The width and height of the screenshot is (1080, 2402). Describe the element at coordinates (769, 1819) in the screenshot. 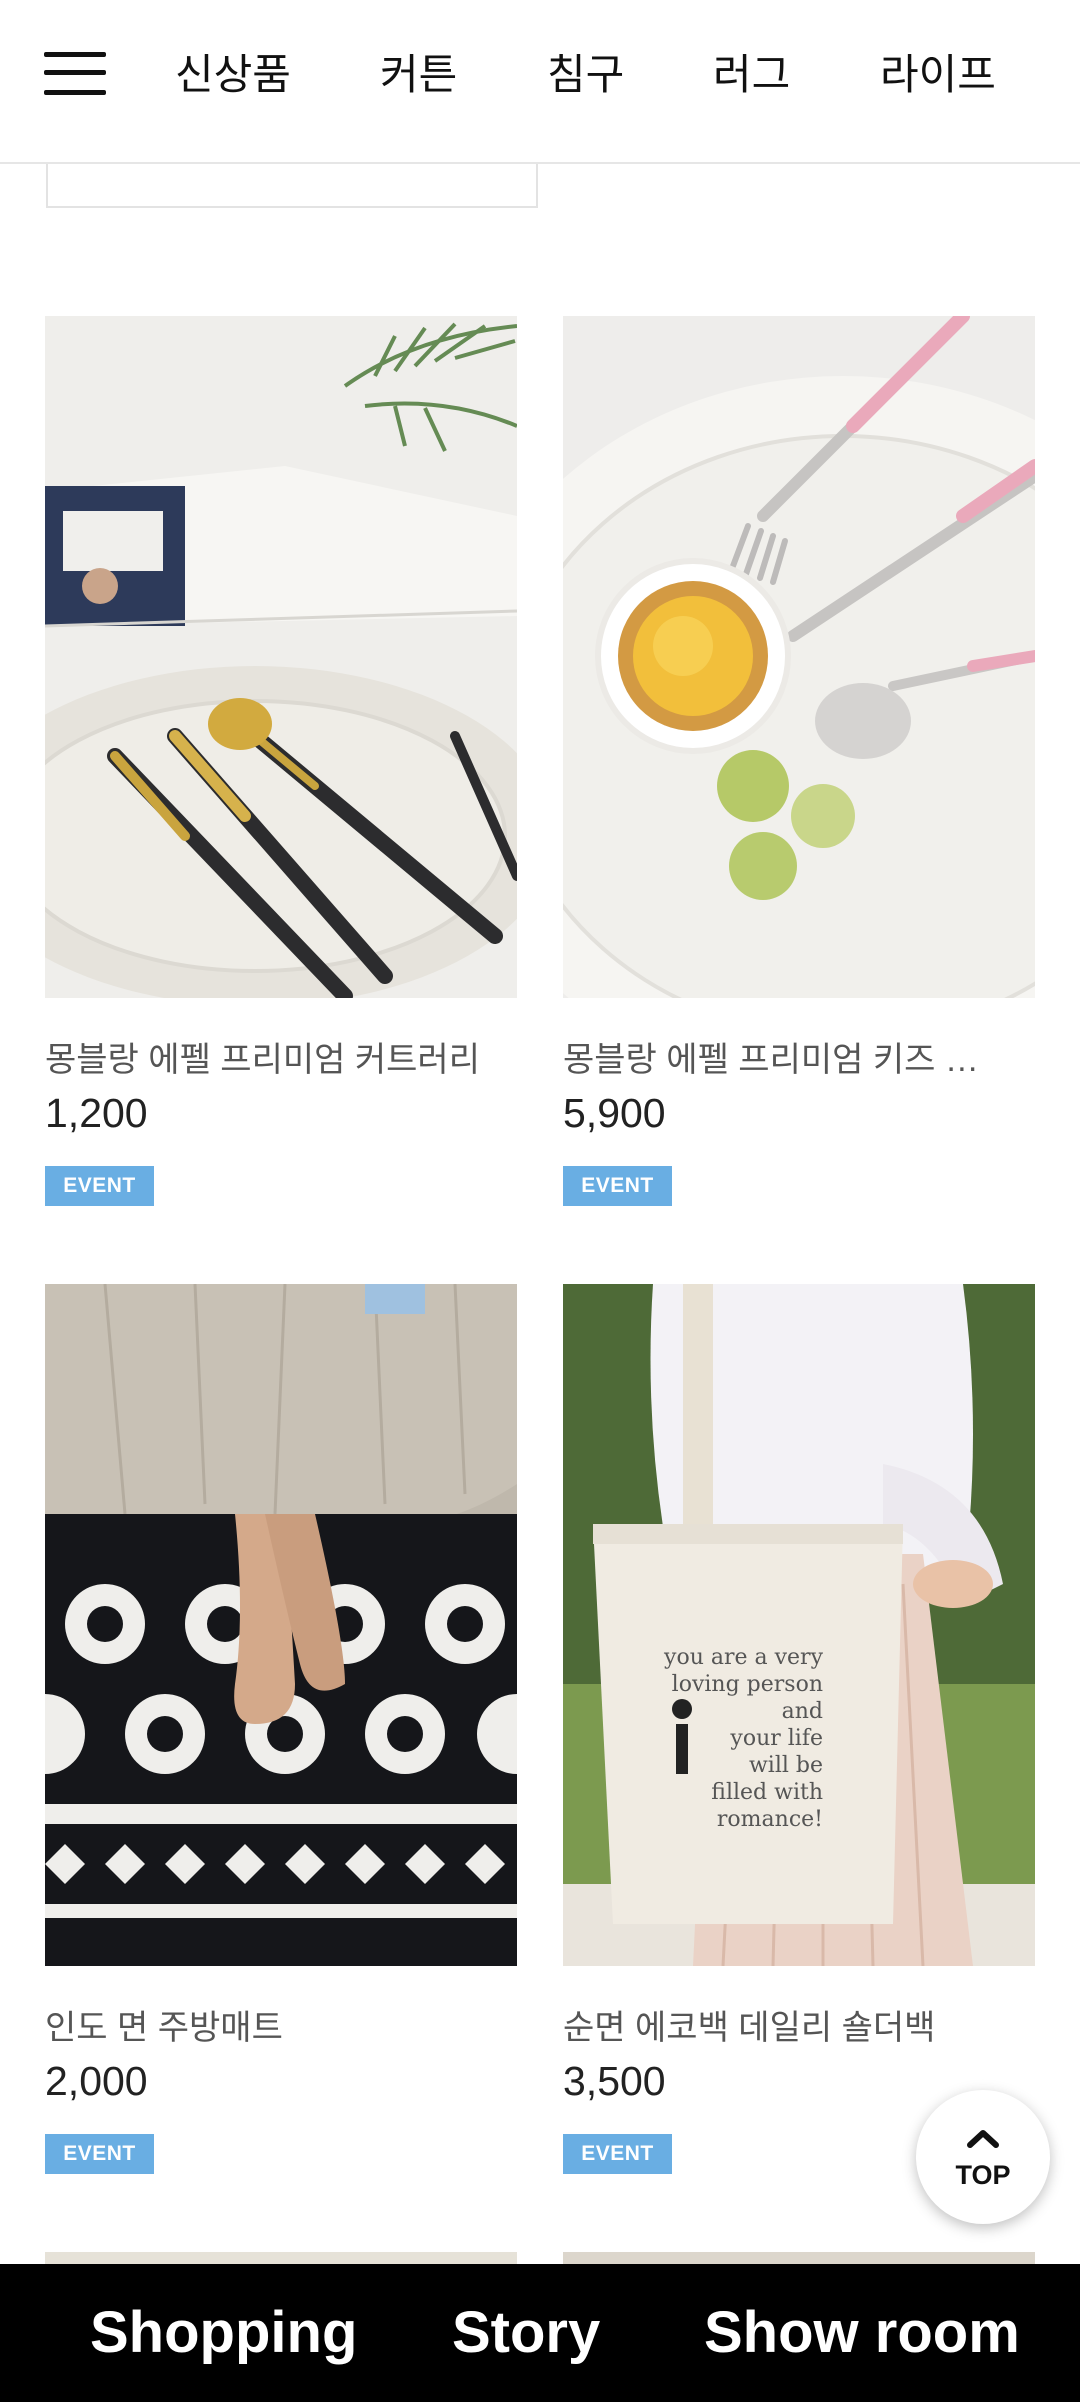

I see `bag-print-line: romance!` at that location.